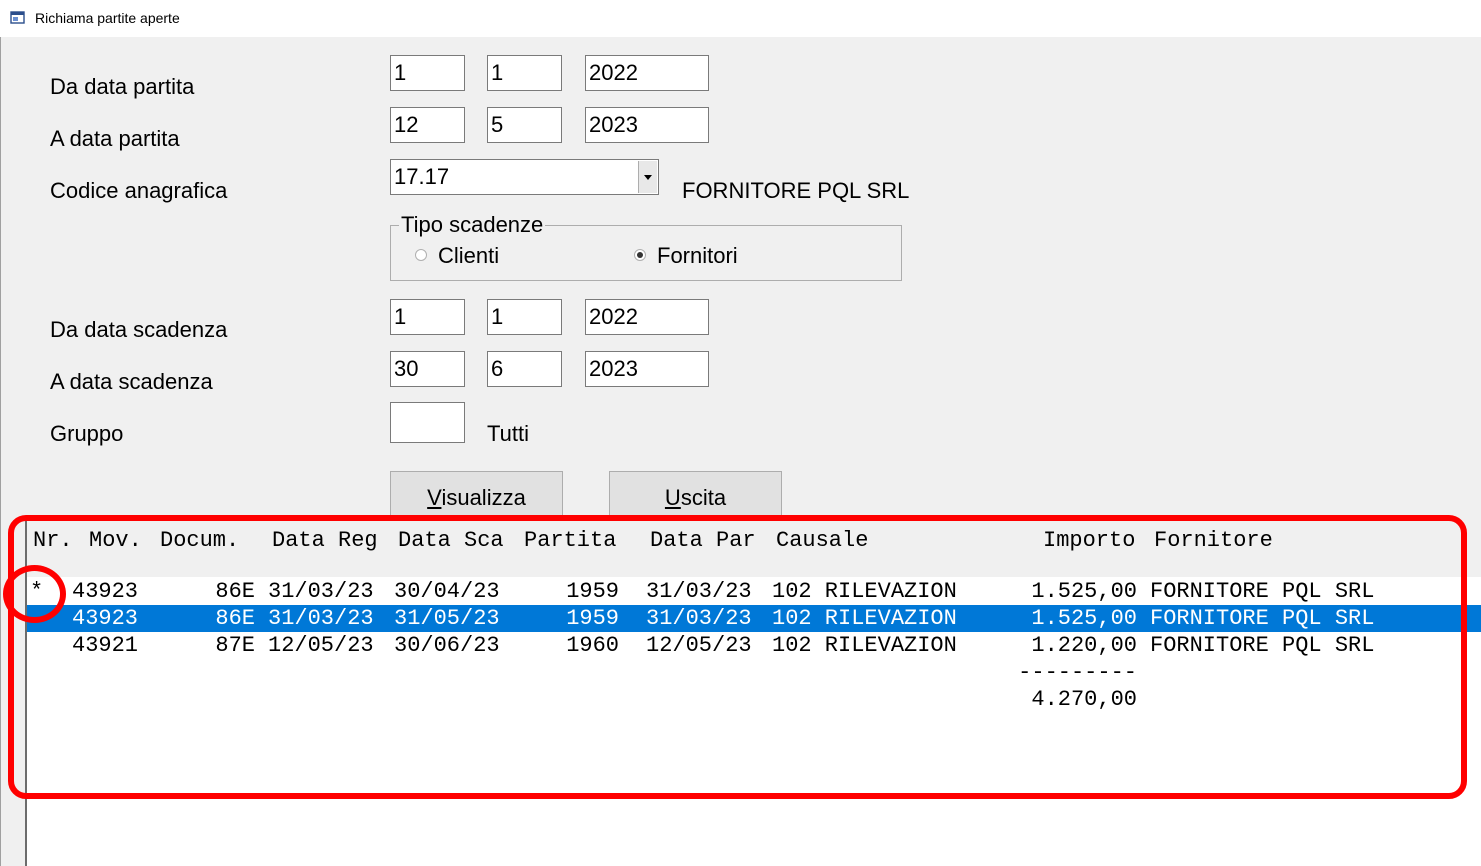  I want to click on tipo-scadenze-legend: Tipo scadenze, so click(472, 225).